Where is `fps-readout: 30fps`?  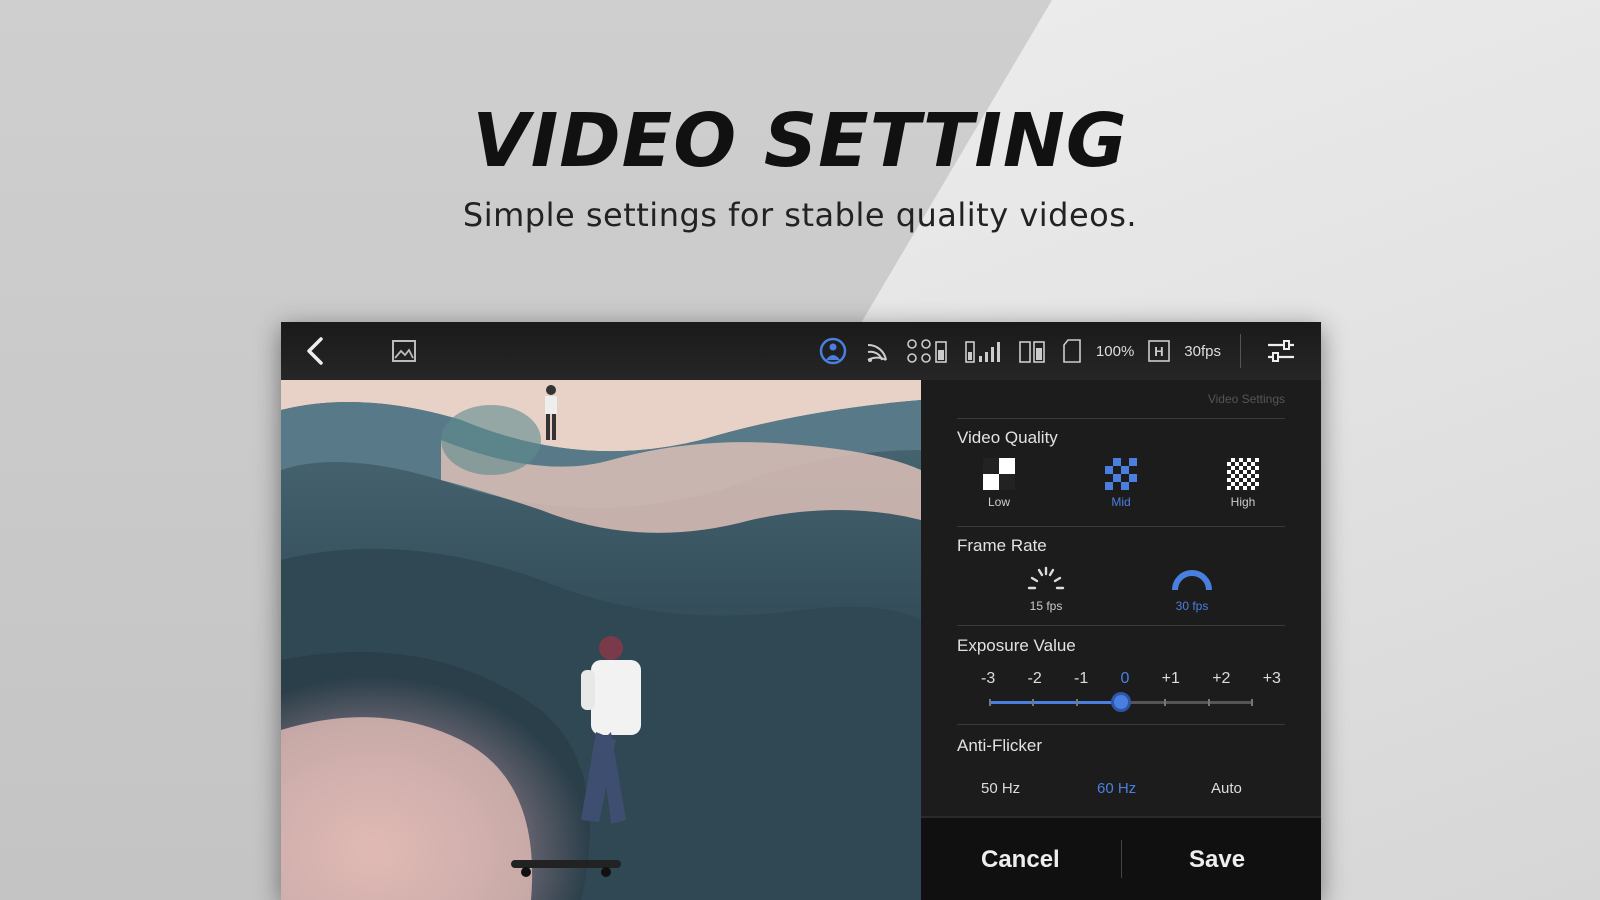 fps-readout: 30fps is located at coordinates (1202, 351).